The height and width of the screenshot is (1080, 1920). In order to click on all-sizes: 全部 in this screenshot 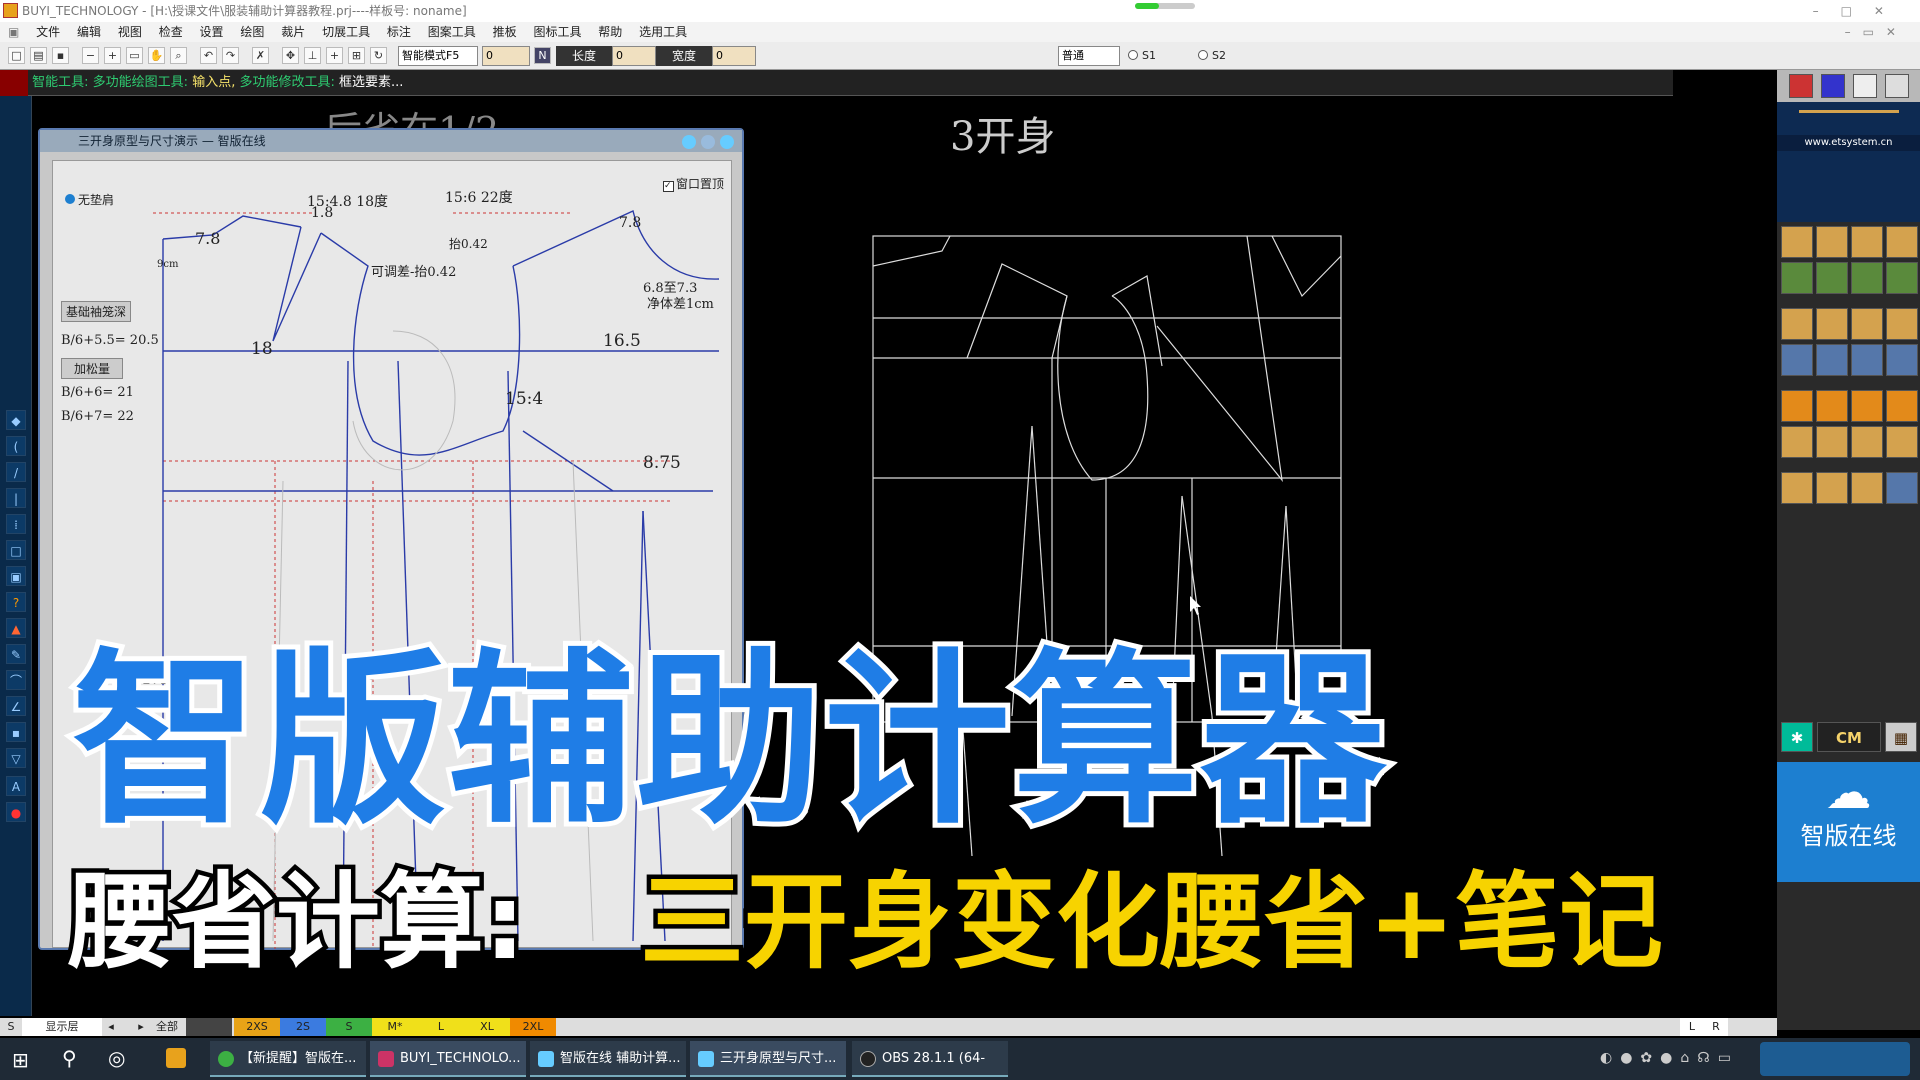, I will do `click(167, 1027)`.